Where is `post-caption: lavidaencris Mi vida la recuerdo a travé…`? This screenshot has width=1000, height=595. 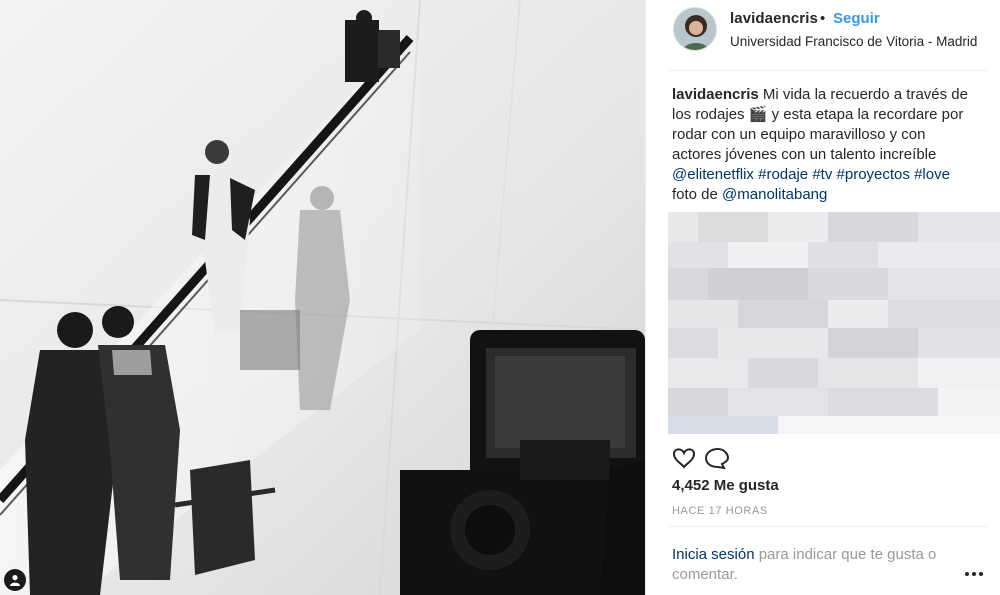
post-caption: lavidaencris Mi vida la recuerdo a travé… is located at coordinates (832, 145).